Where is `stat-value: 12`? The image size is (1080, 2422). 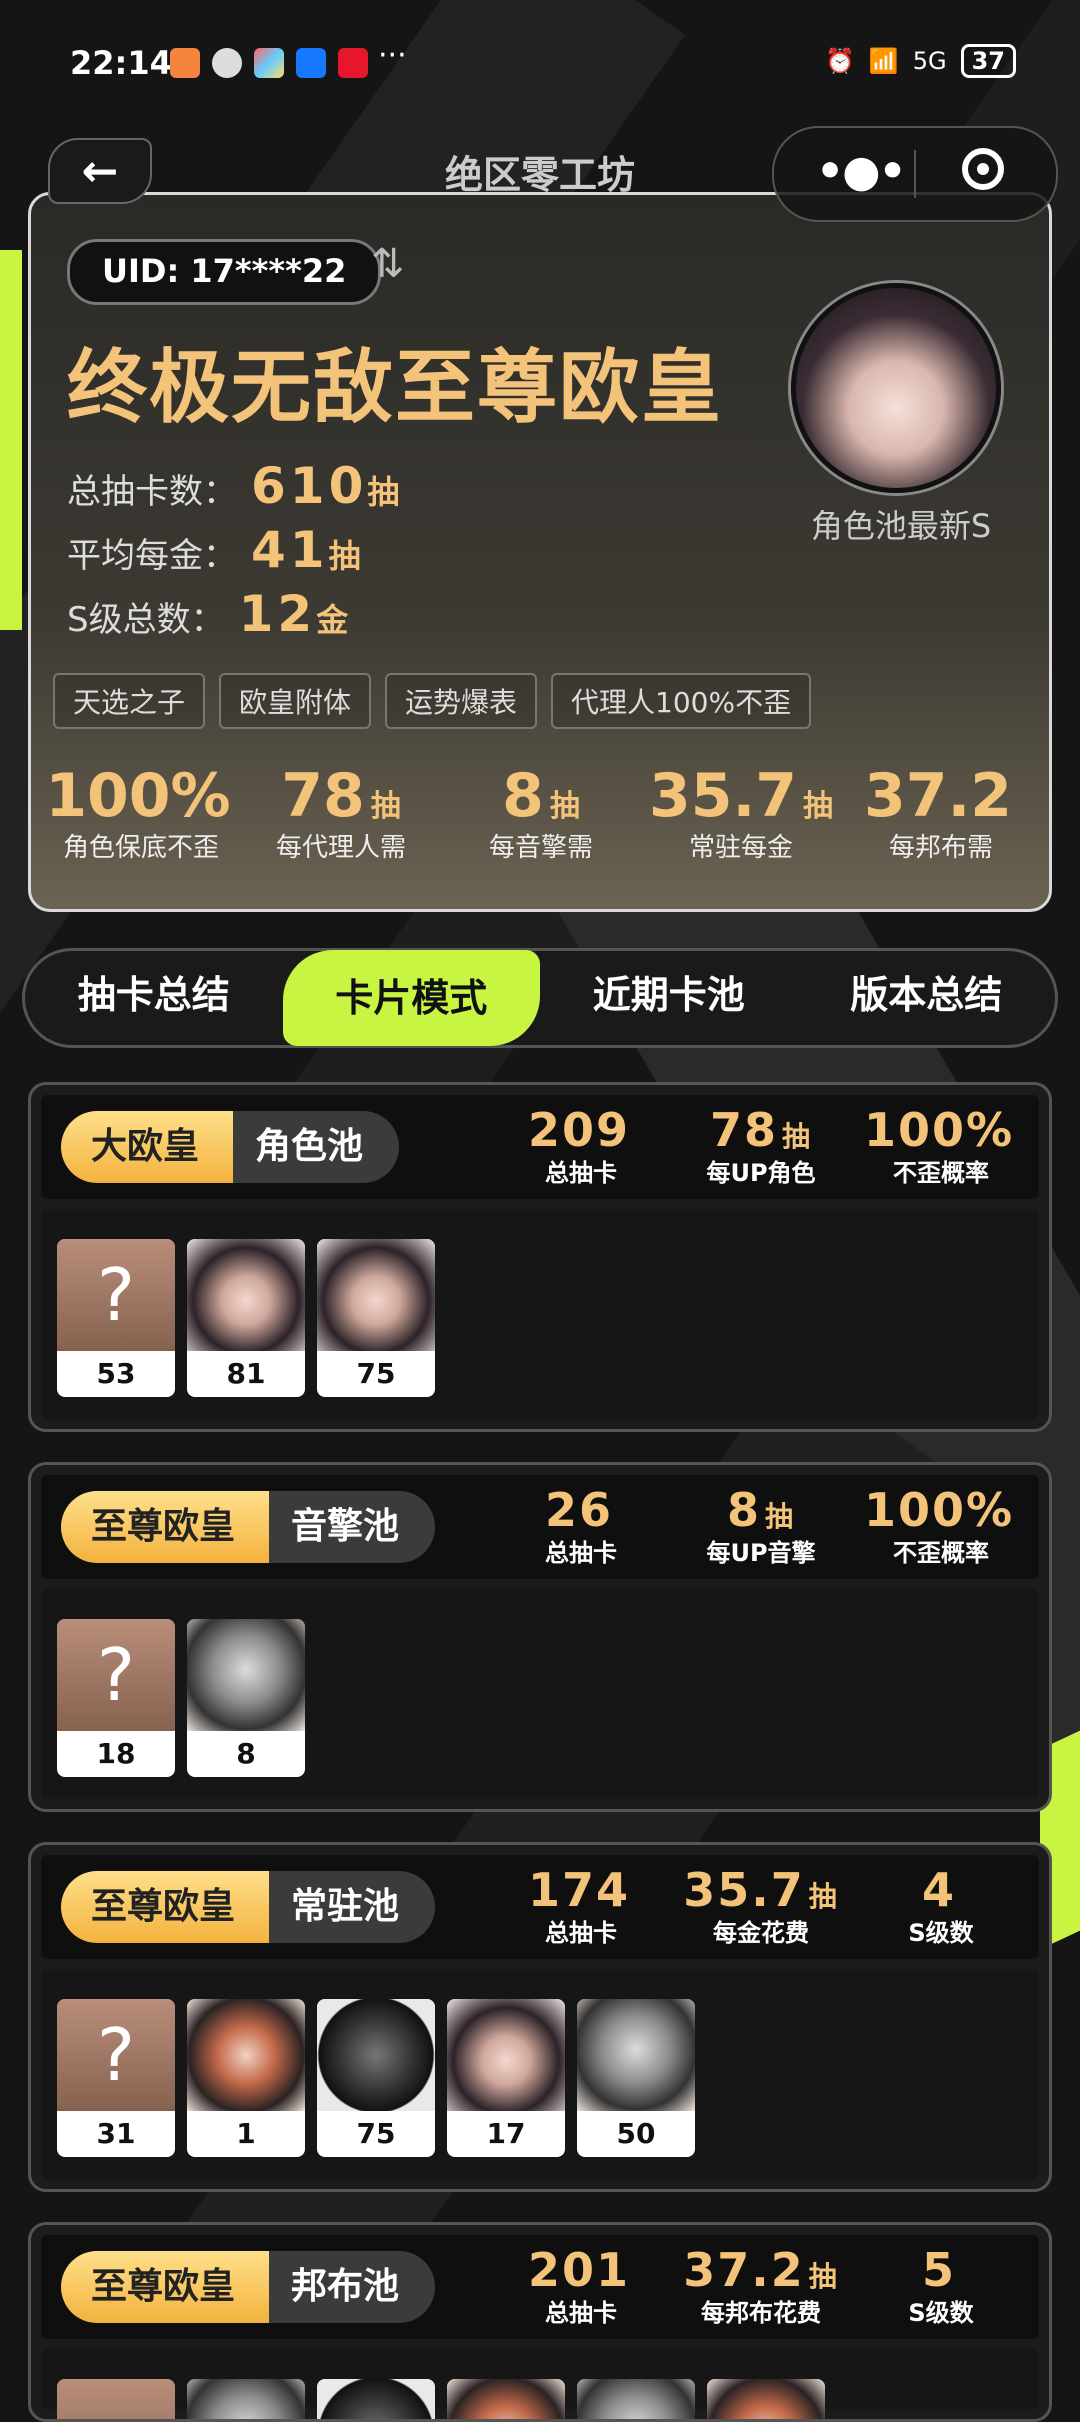 stat-value: 12 is located at coordinates (277, 614).